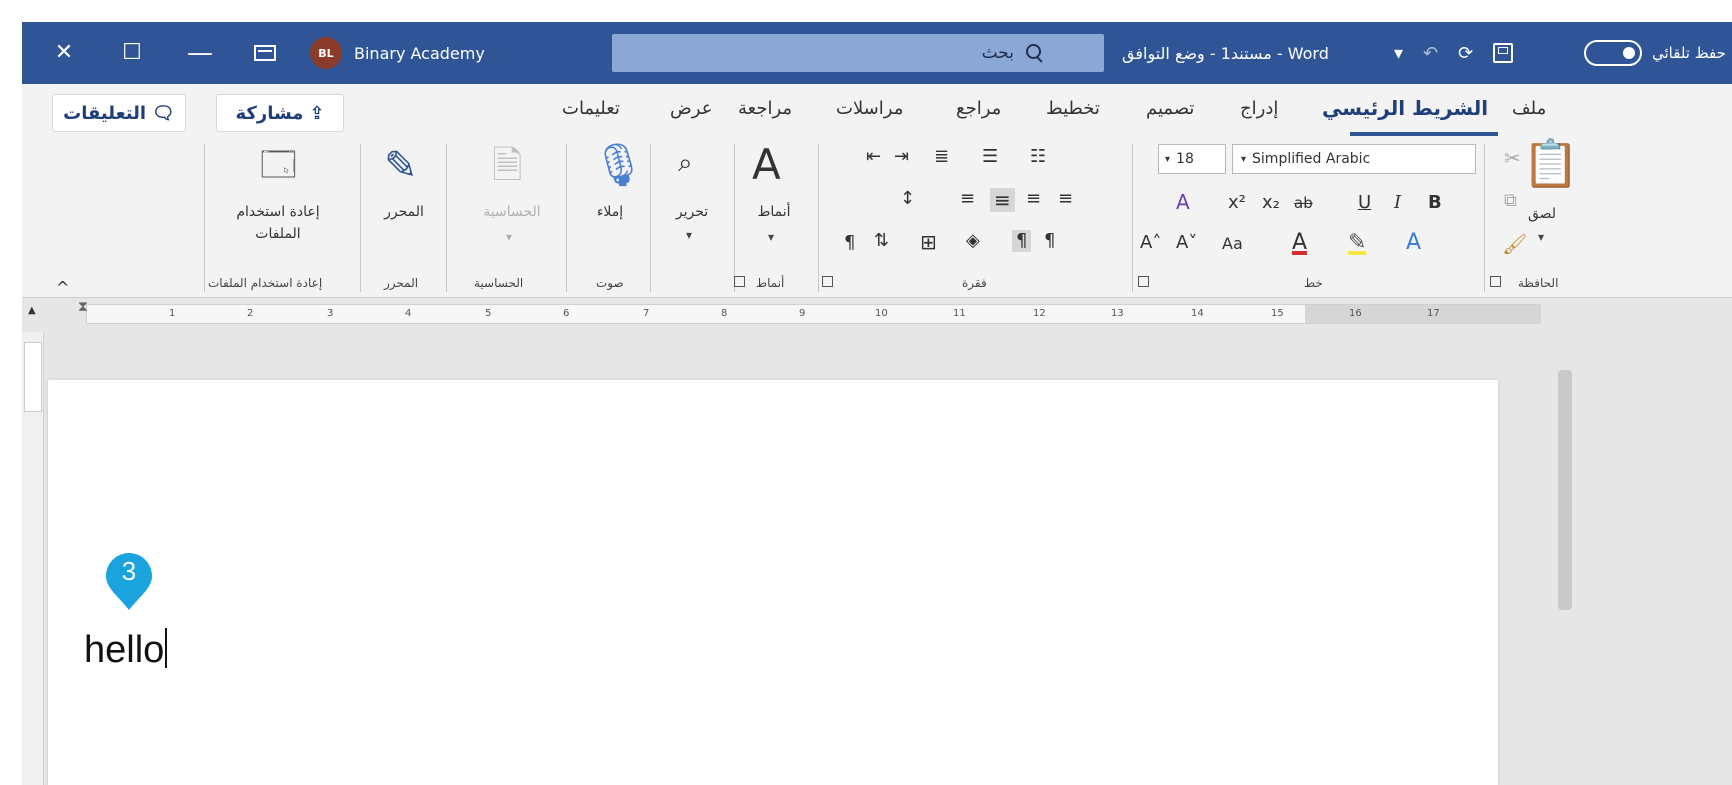 The height and width of the screenshot is (785, 1732). What do you see at coordinates (685, 163) in the screenshot?
I see `find-icon: ⌕` at bounding box center [685, 163].